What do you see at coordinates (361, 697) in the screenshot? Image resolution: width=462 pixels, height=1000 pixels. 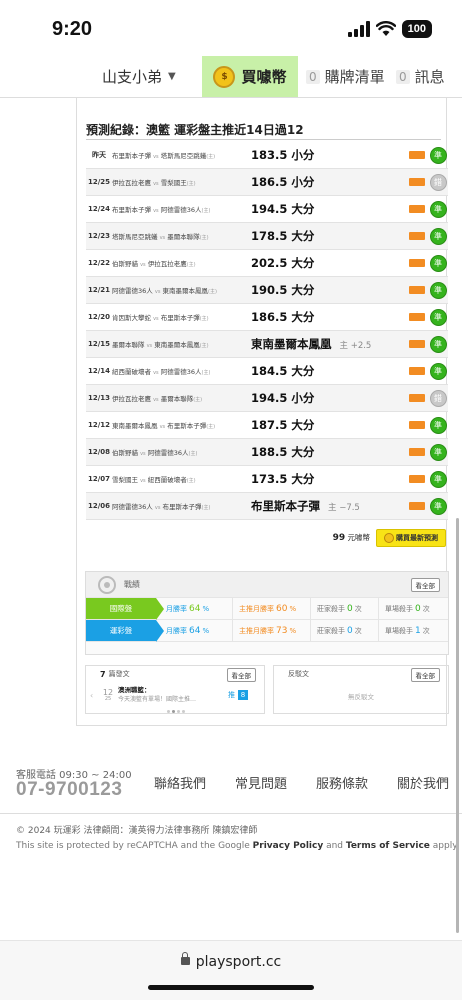 I see `rebuttal-empty: 無反駁文` at bounding box center [361, 697].